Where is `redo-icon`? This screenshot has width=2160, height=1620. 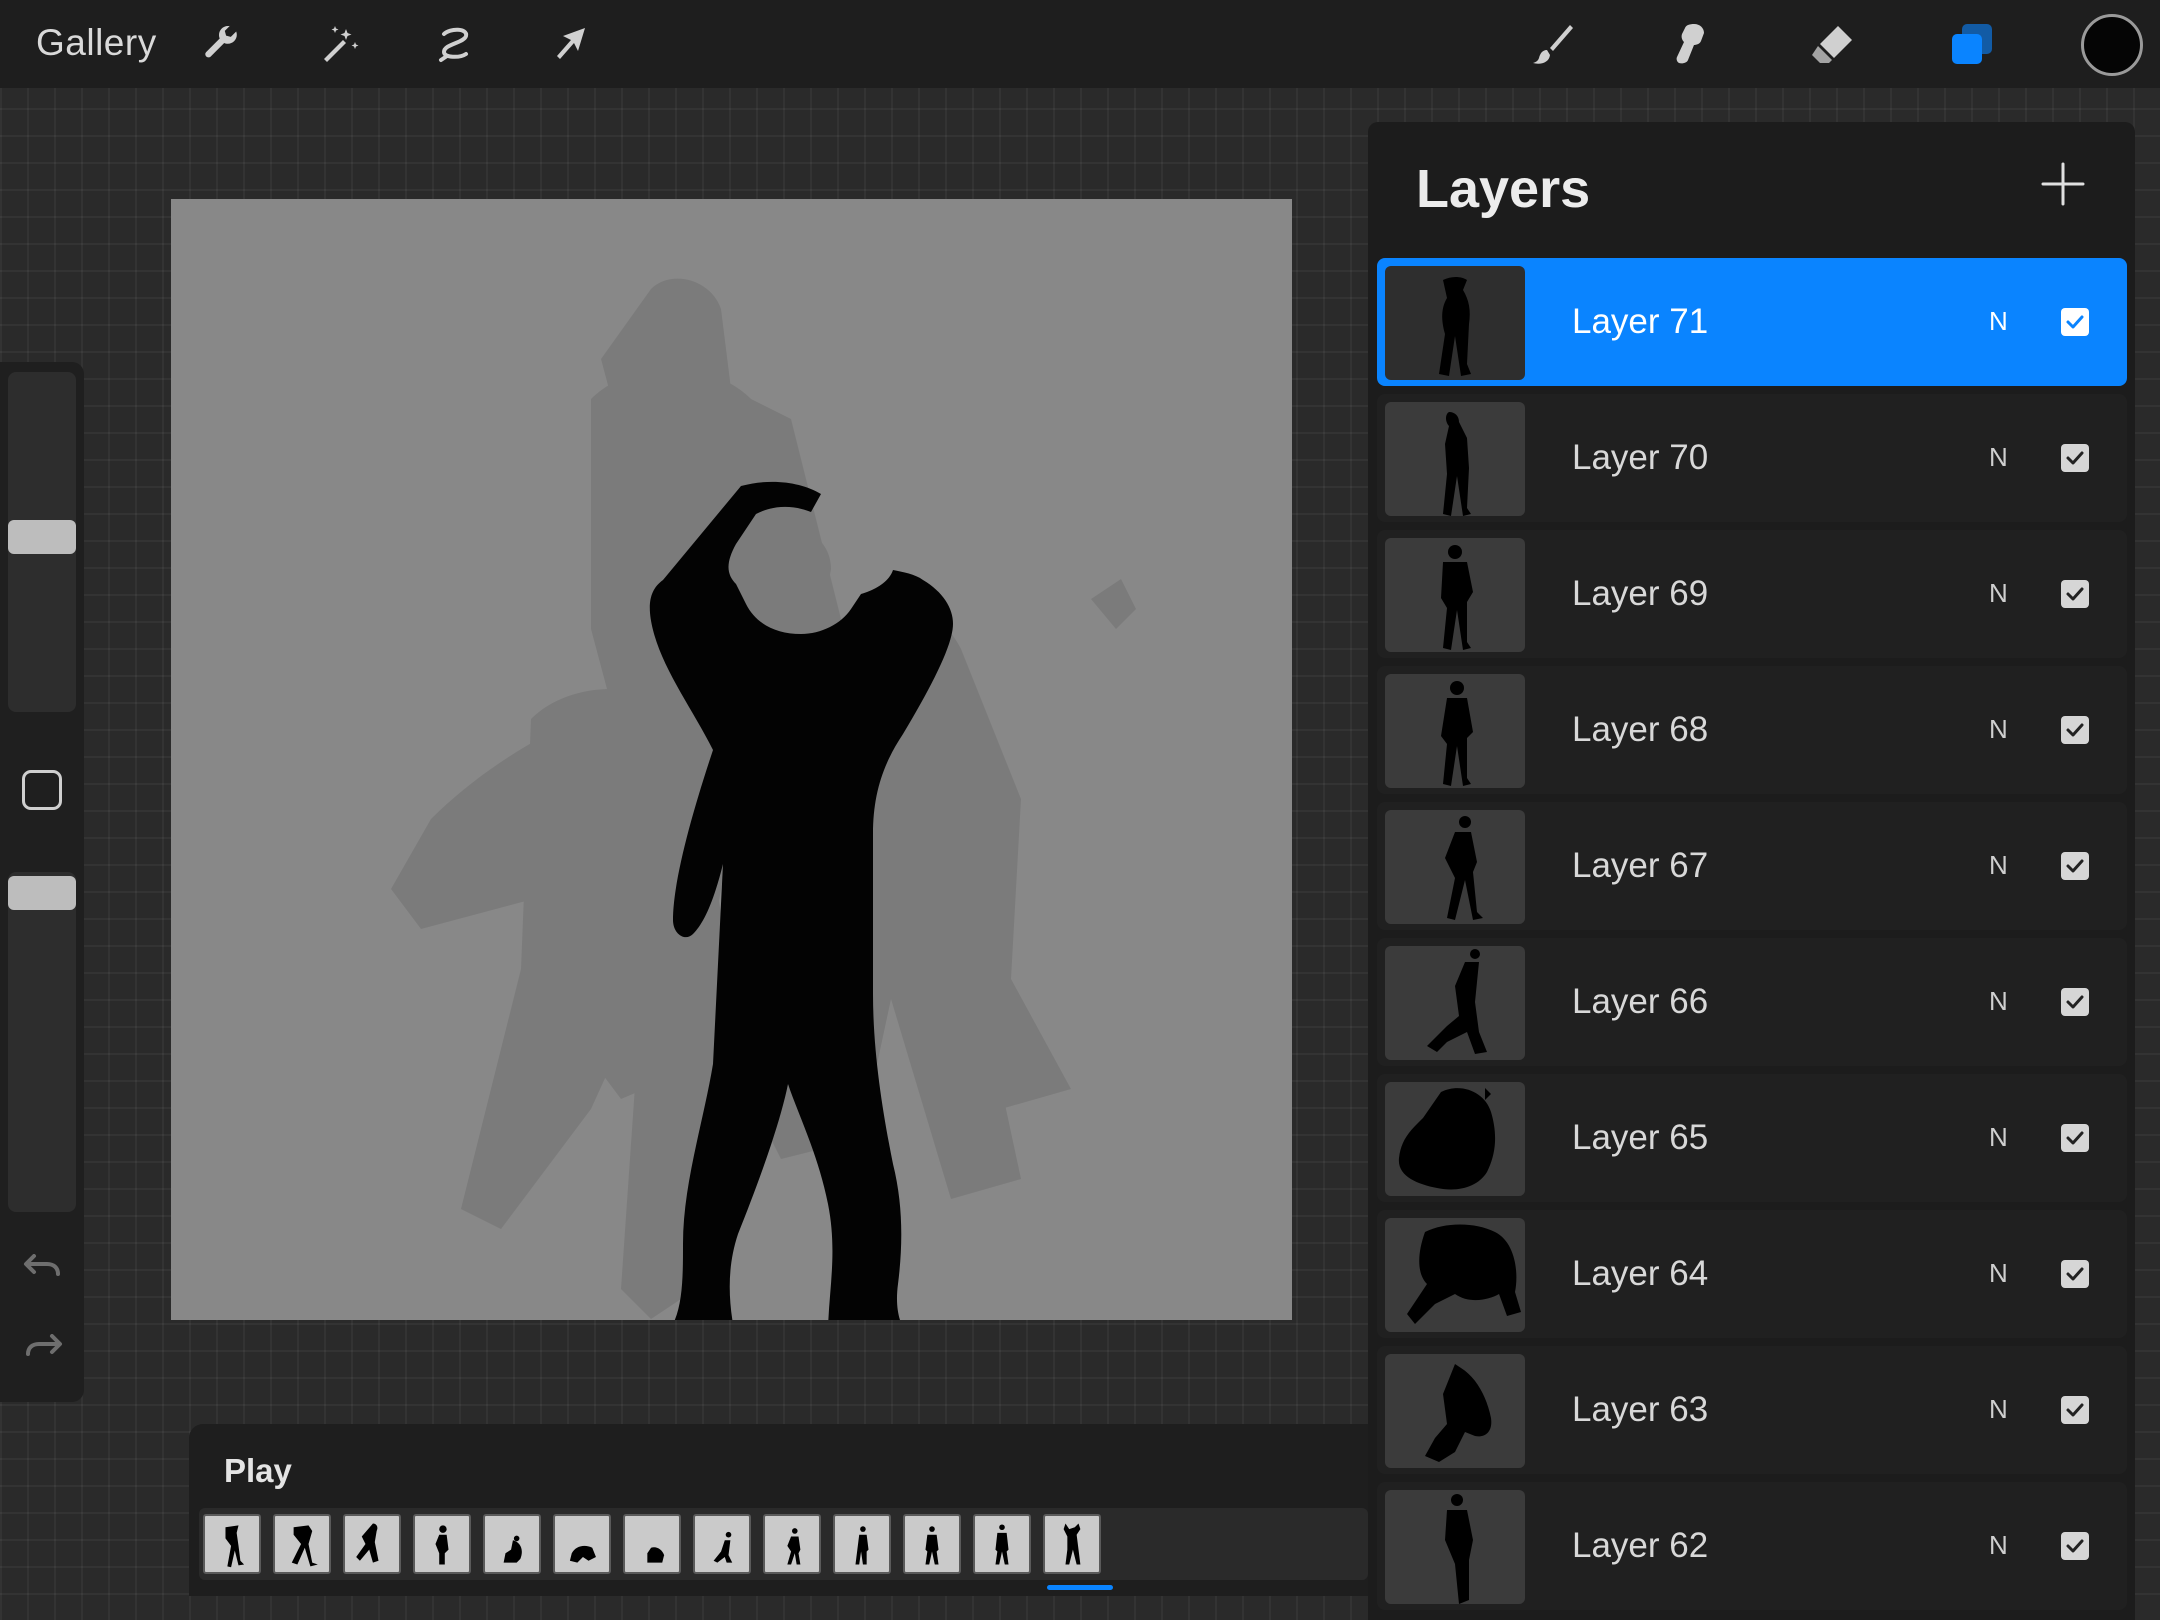
redo-icon is located at coordinates (43, 1347).